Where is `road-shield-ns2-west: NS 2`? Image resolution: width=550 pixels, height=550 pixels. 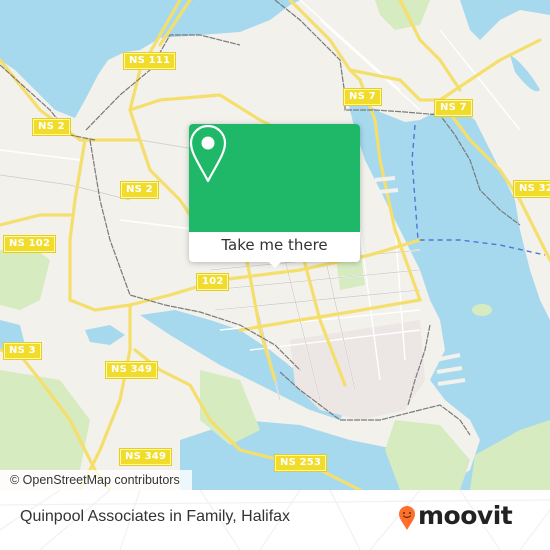
road-shield-ns2-west: NS 2 is located at coordinates (51, 127).